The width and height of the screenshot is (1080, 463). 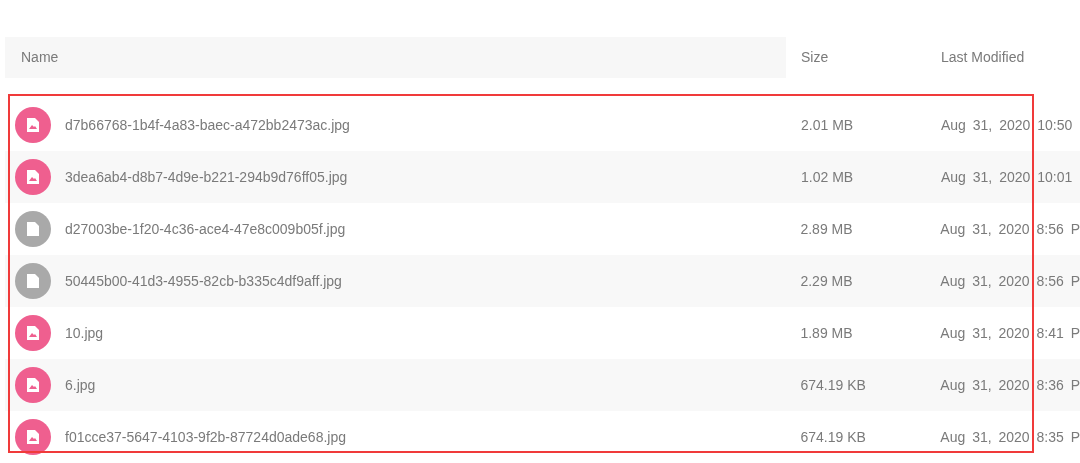 What do you see at coordinates (1010, 437) in the screenshot?
I see `modified-date: Aug 31, 2020 8:35 P` at bounding box center [1010, 437].